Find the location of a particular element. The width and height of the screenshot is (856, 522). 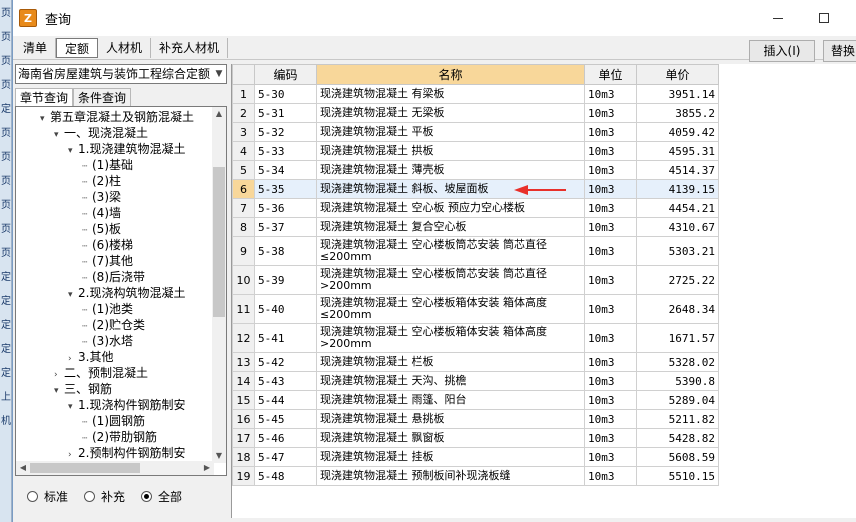

scroll-up-icon: ▲ is located at coordinates (219, 114).